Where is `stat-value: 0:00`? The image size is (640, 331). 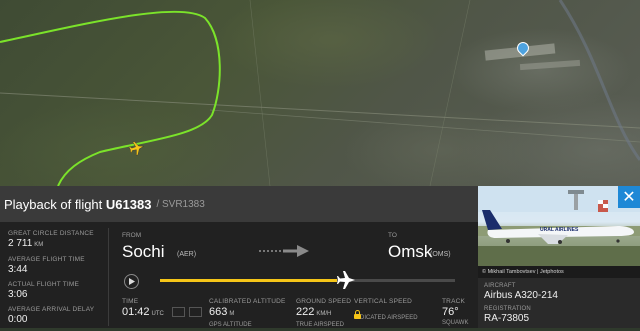
stat-value: 0:00 is located at coordinates (18, 319).